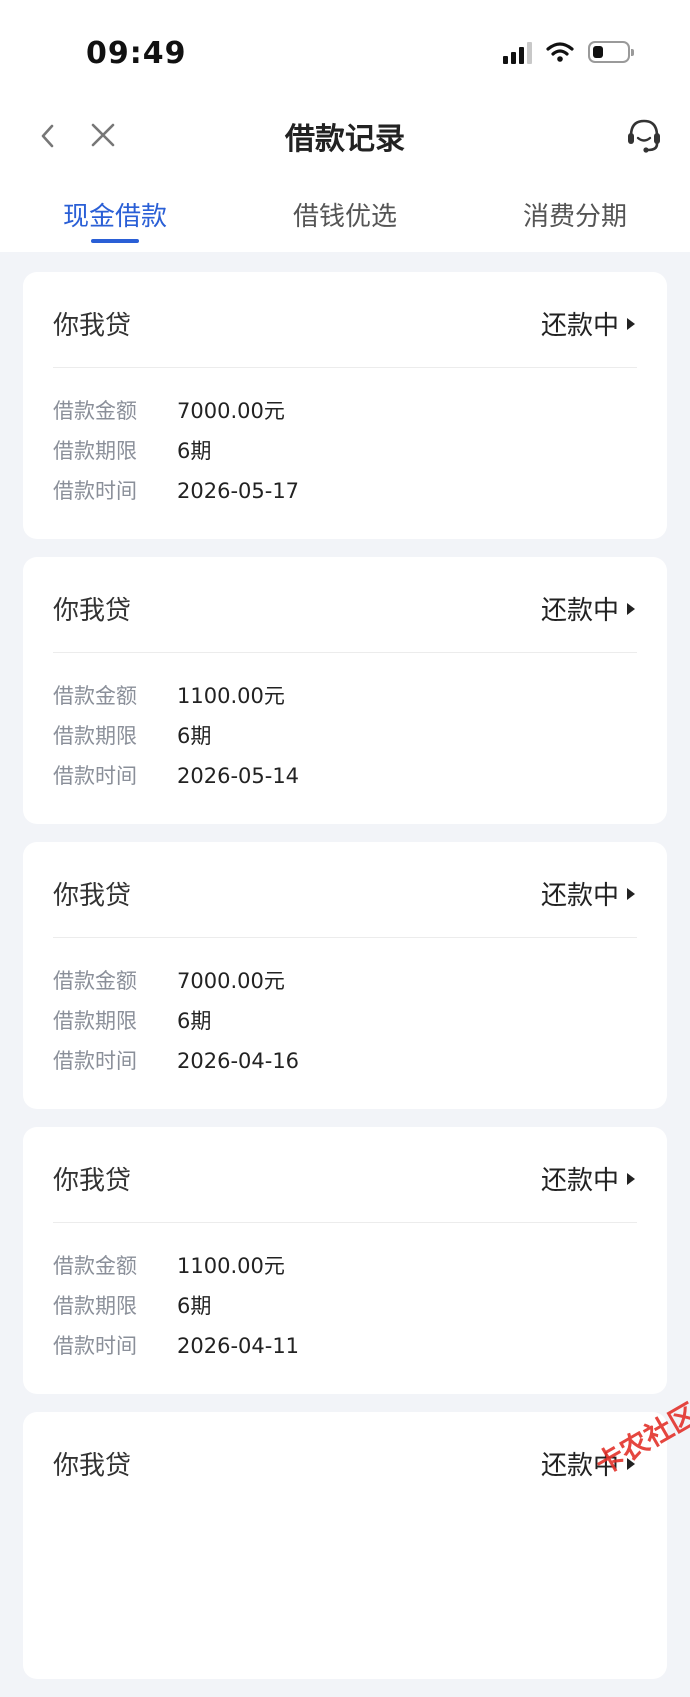 The height and width of the screenshot is (1697, 690). Describe the element at coordinates (644, 135) in the screenshot. I see `customer-service-icon` at that location.